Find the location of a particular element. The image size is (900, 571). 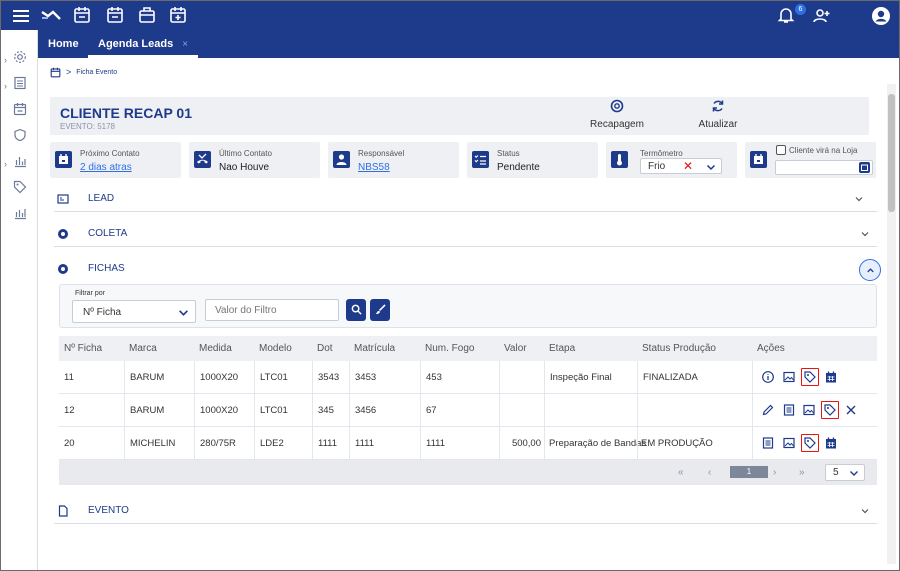

search-button is located at coordinates (356, 310).